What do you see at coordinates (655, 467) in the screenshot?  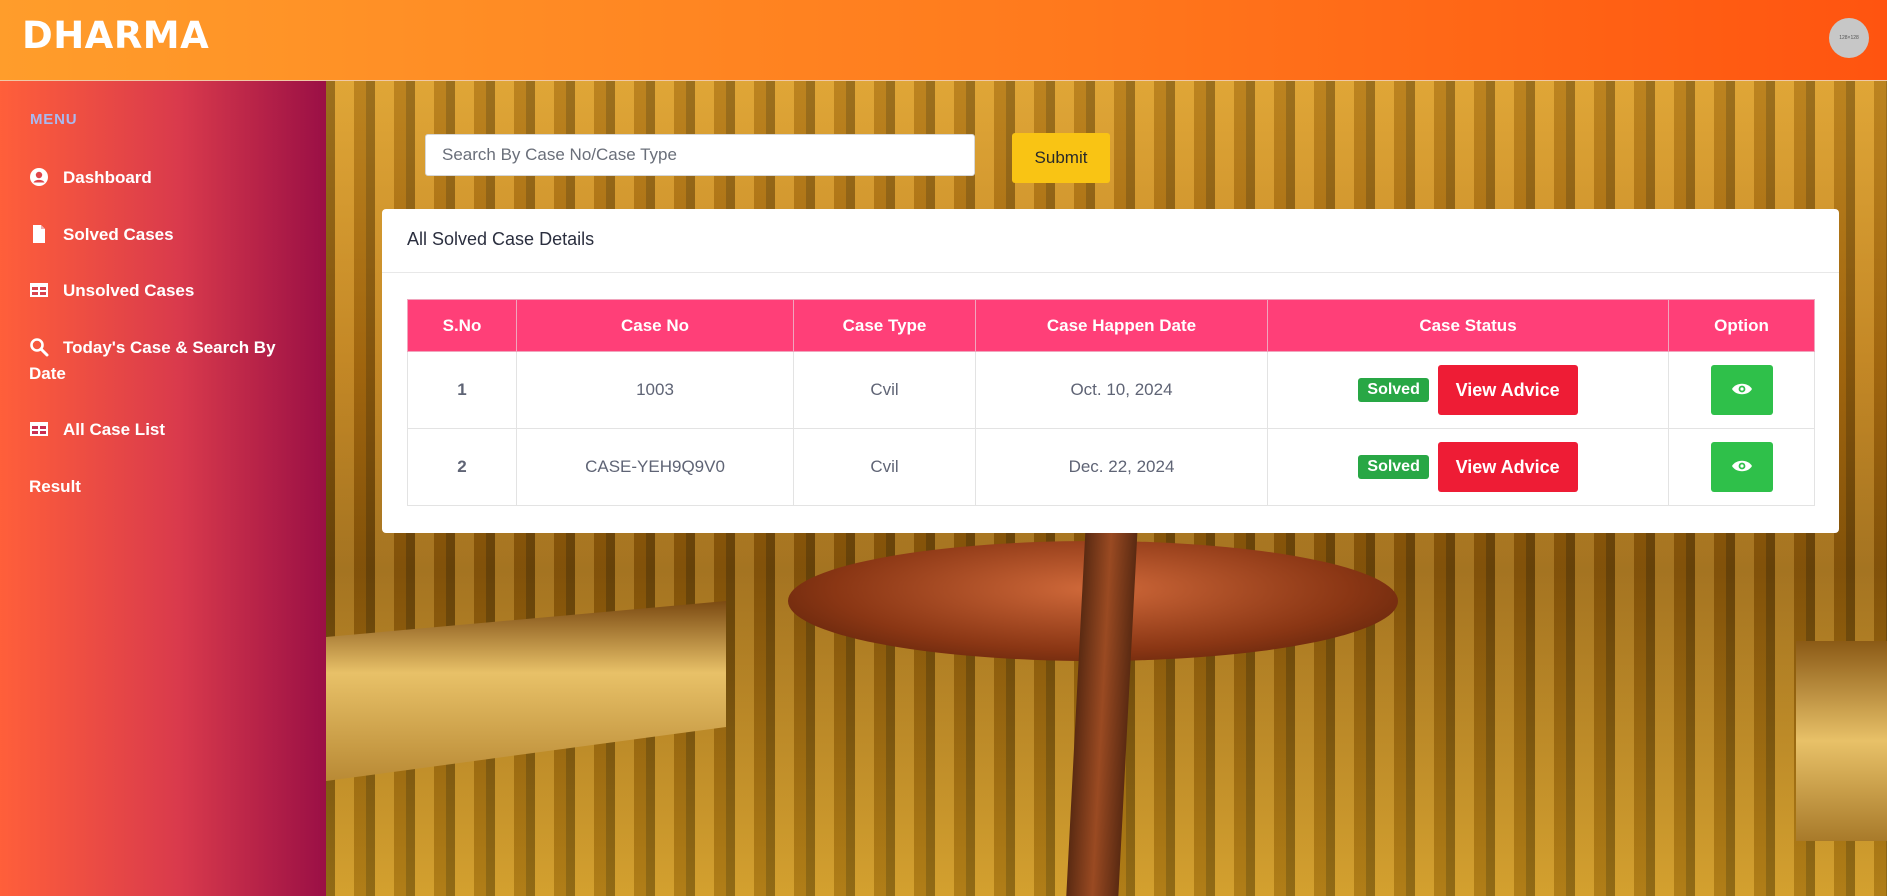 I see `cell-case-no: CASE-YEH9Q9V0` at bounding box center [655, 467].